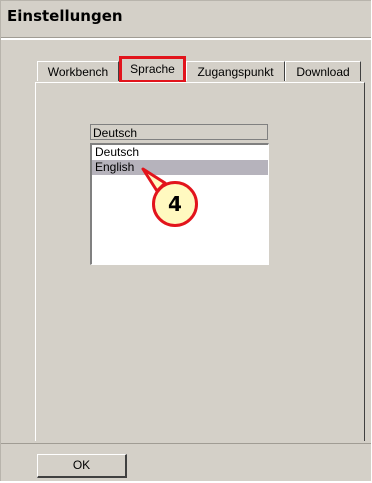 The width and height of the screenshot is (372, 483). Describe the element at coordinates (180, 152) in the screenshot. I see `list-item-deutsch: Deutsch` at that location.